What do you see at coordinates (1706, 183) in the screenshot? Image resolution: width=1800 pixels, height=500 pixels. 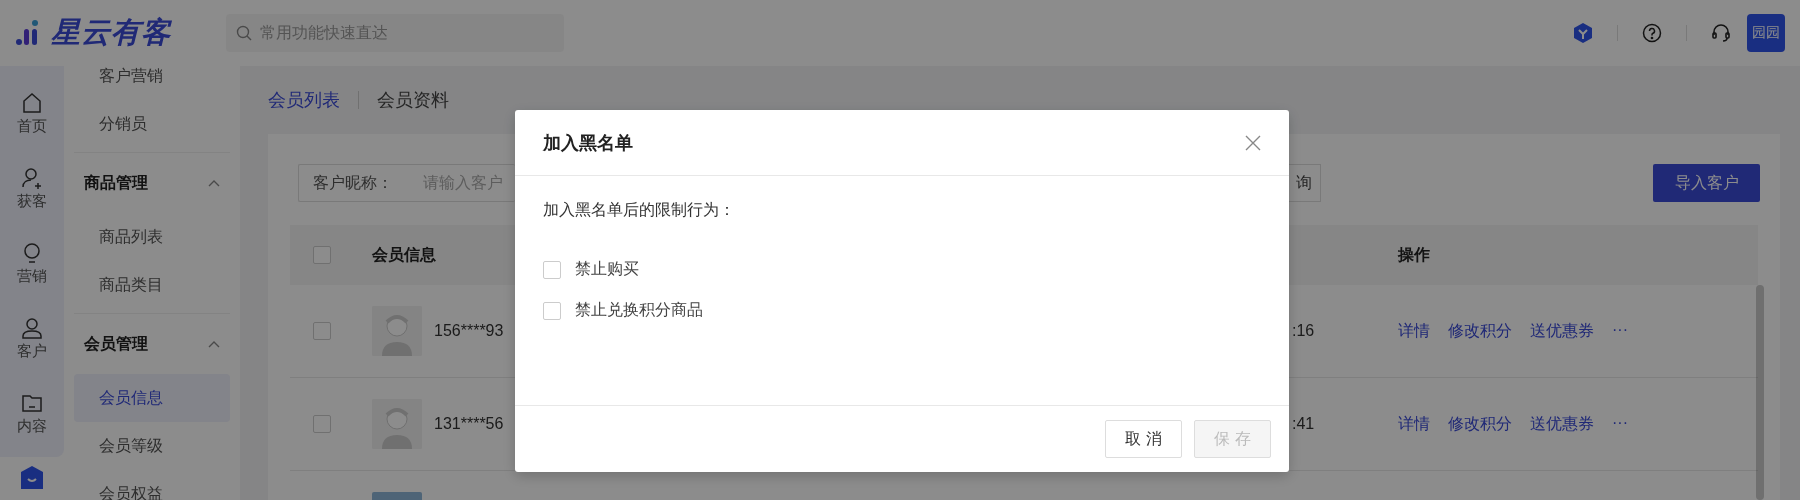 I see `import-customer-button: 导入客户` at bounding box center [1706, 183].